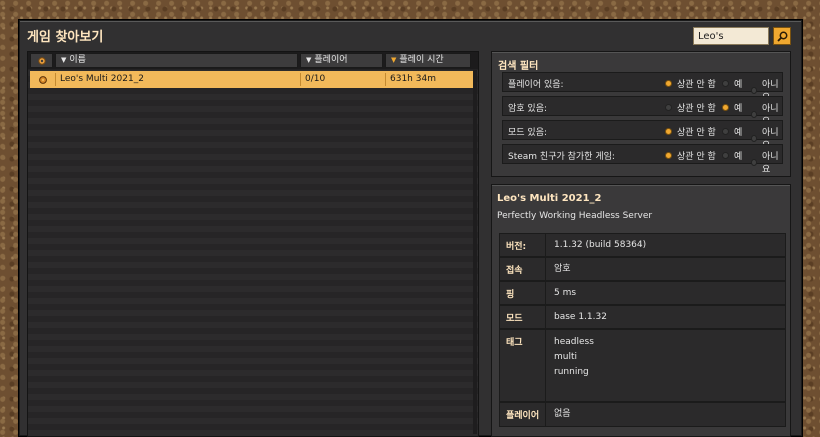  What do you see at coordinates (642, 293) in the screenshot?
I see `detail-row-ping: 핑 5 ms` at bounding box center [642, 293].